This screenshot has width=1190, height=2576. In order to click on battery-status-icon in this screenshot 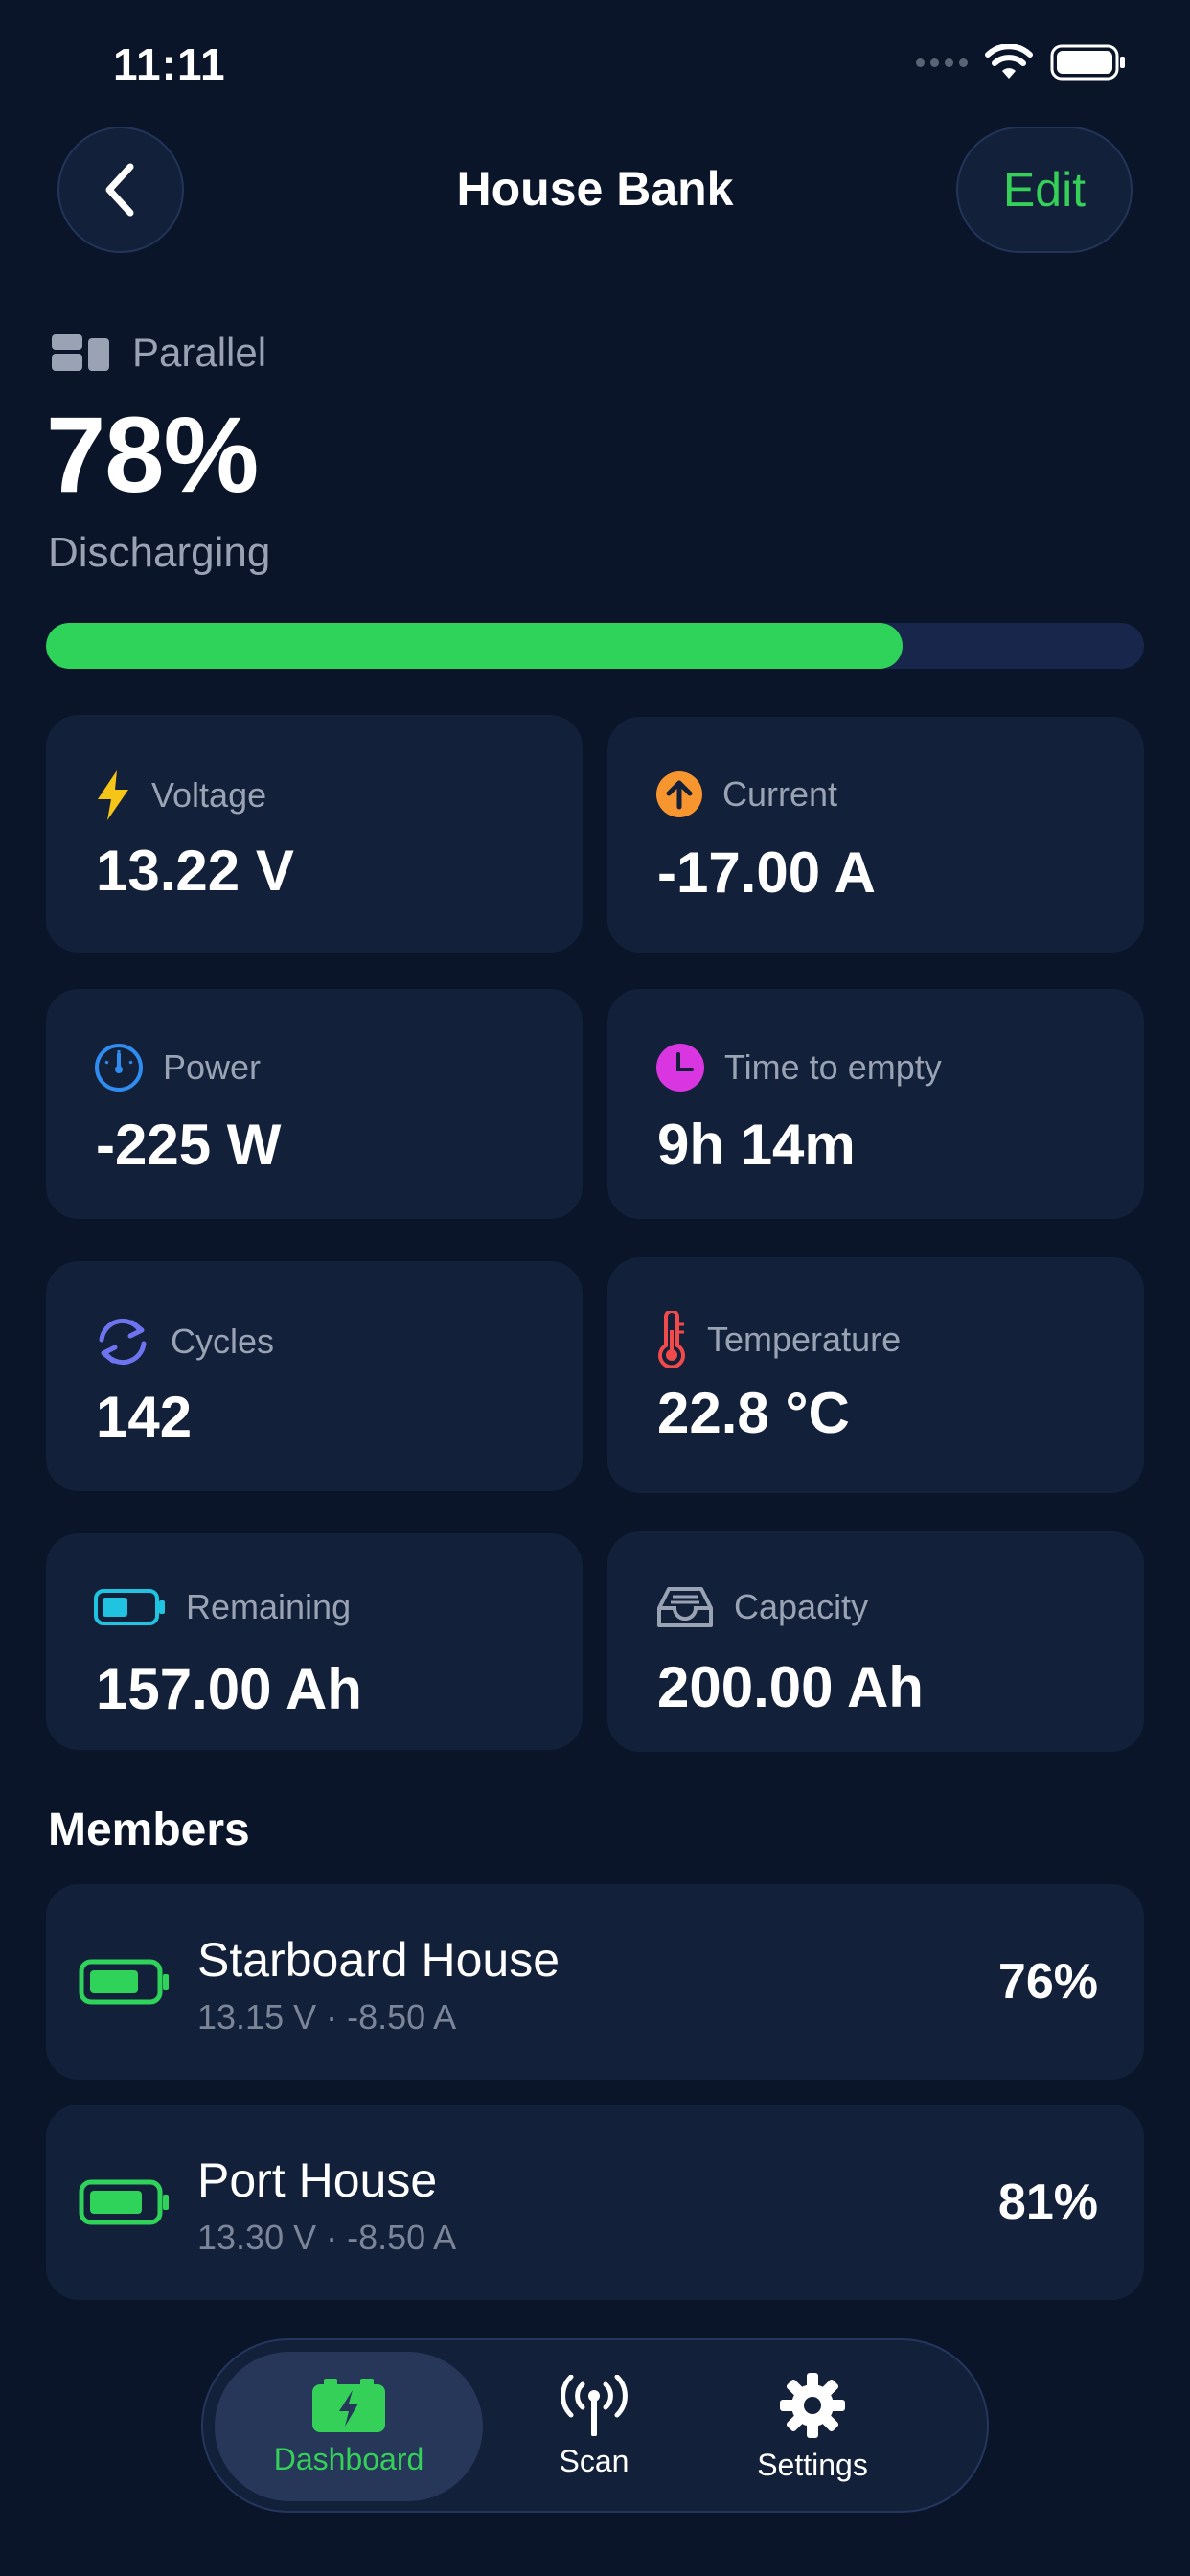, I will do `click(1088, 62)`.